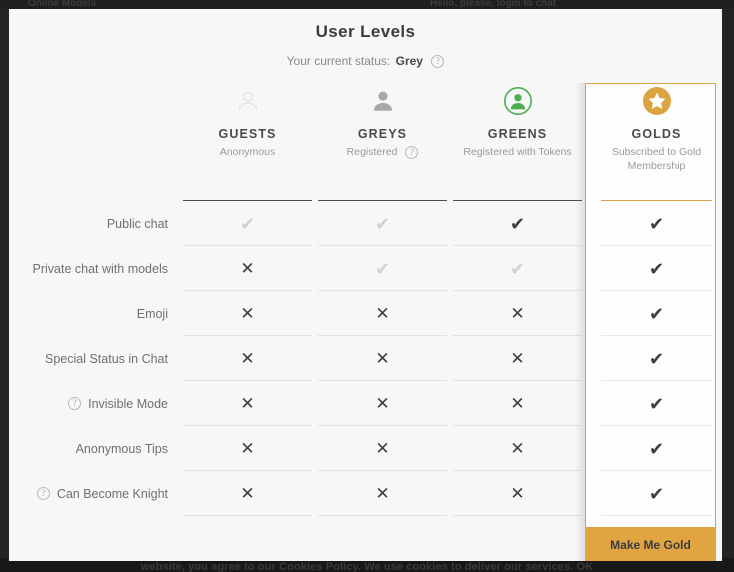  I want to click on current-status-label: Your current status:, so click(338, 61).